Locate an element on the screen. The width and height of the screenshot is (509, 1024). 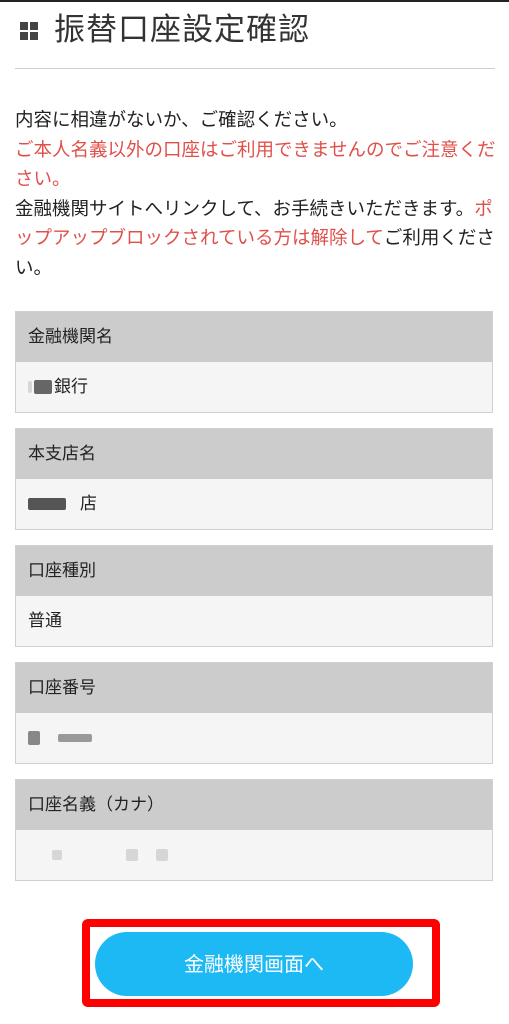
page-title: 振替口座設定確認 is located at coordinates (182, 30).